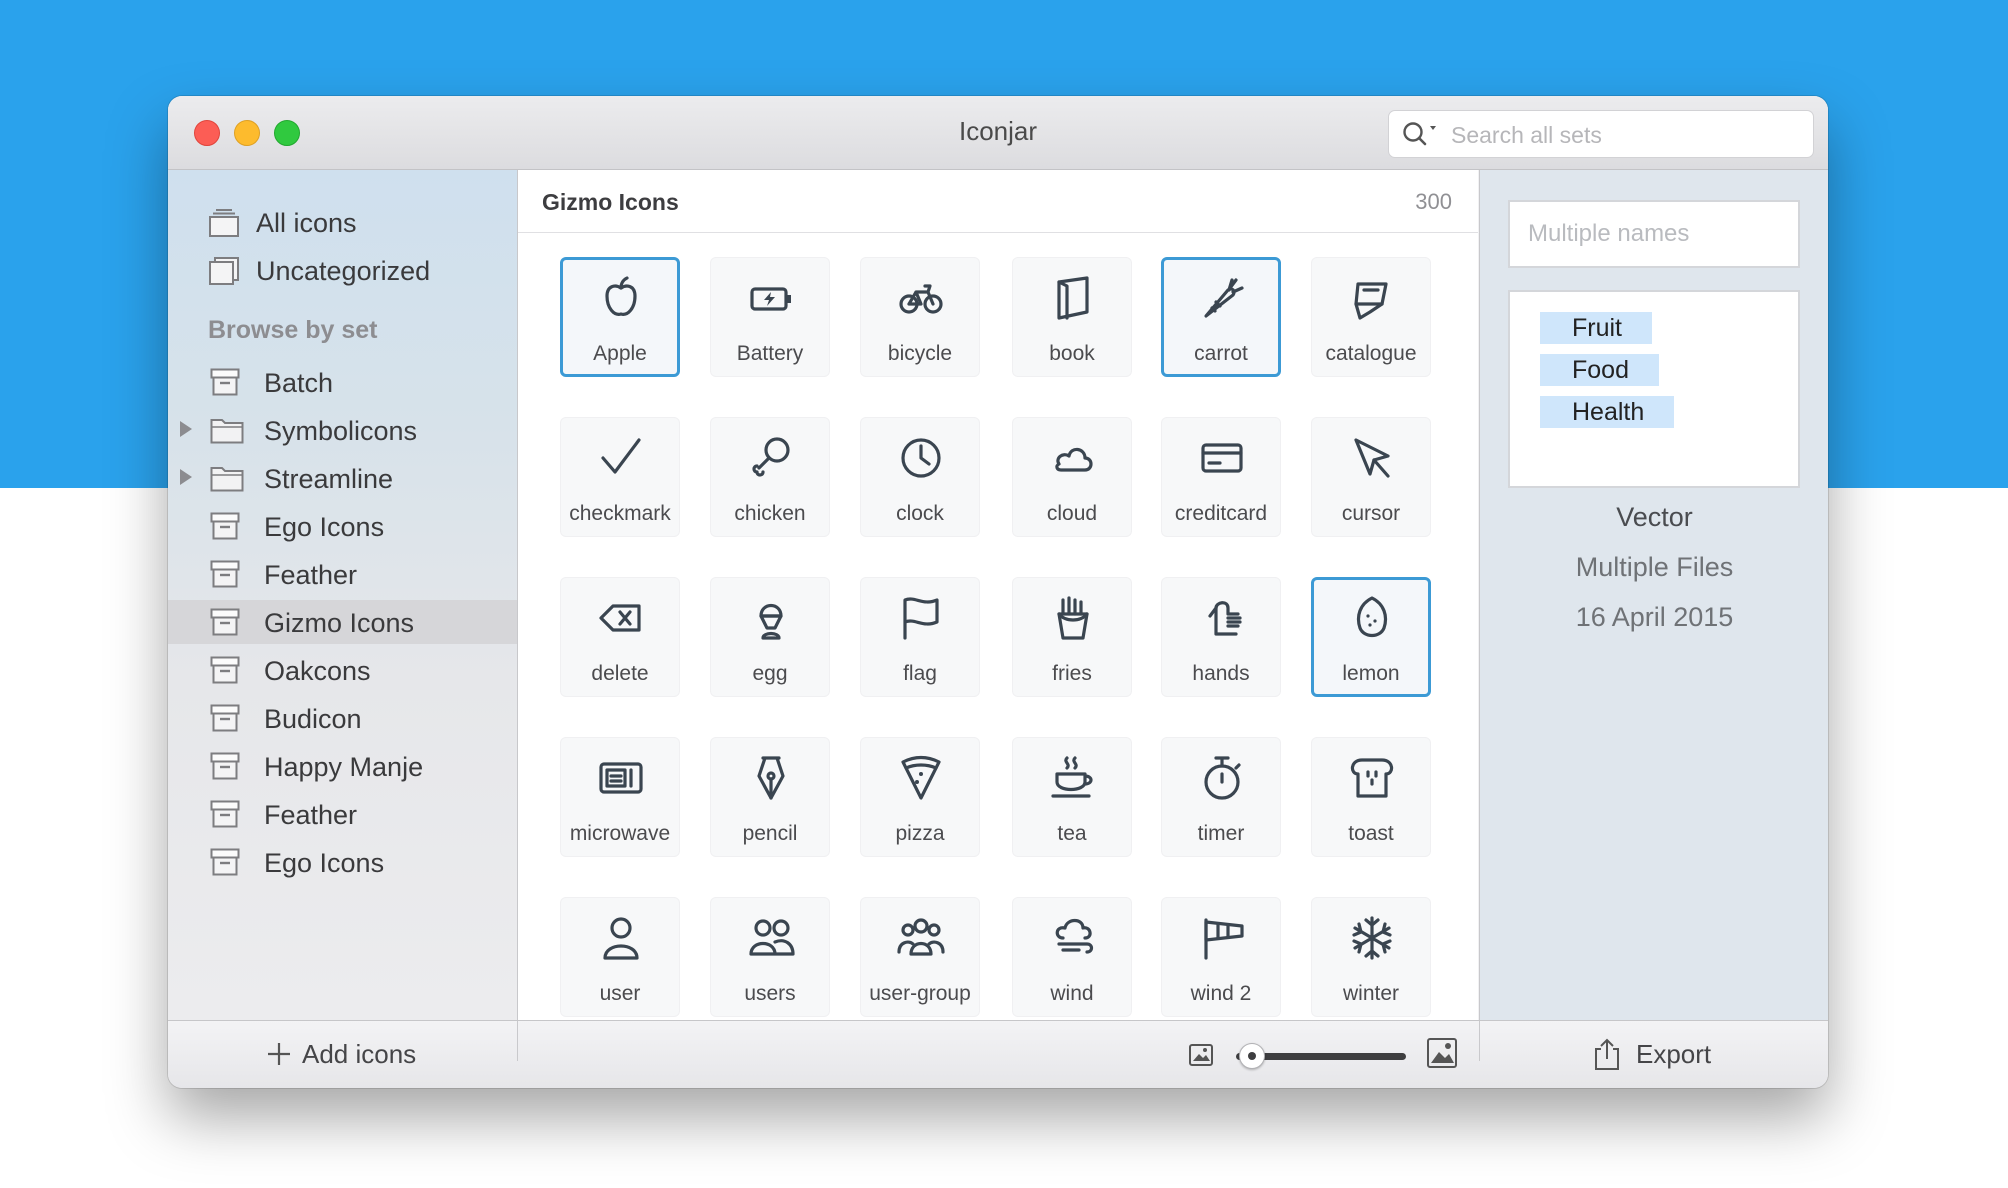 Image resolution: width=2008 pixels, height=1188 pixels. Describe the element at coordinates (324, 527) in the screenshot. I see `sidebar-item-label: Ego Icons` at that location.